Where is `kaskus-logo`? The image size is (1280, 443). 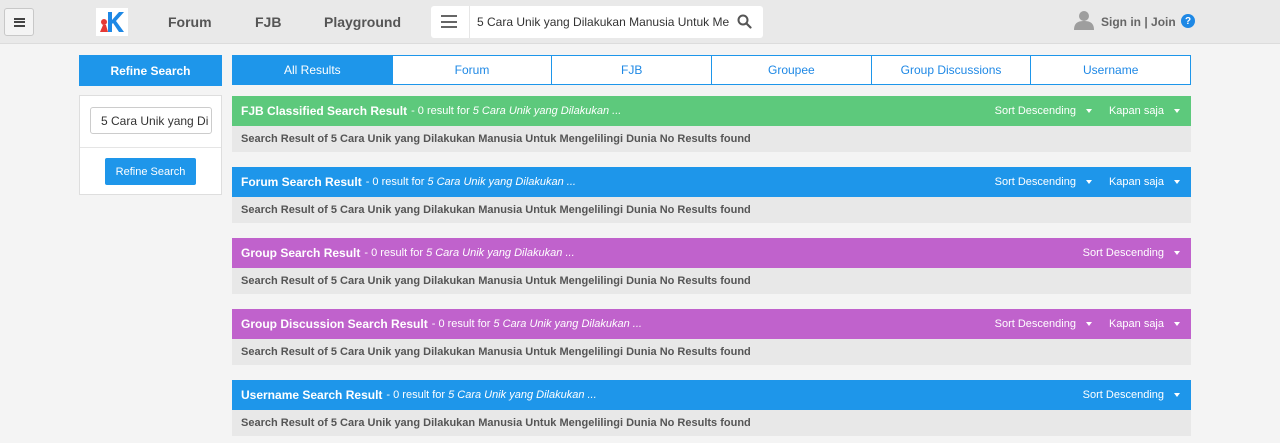
kaskus-logo is located at coordinates (112, 22).